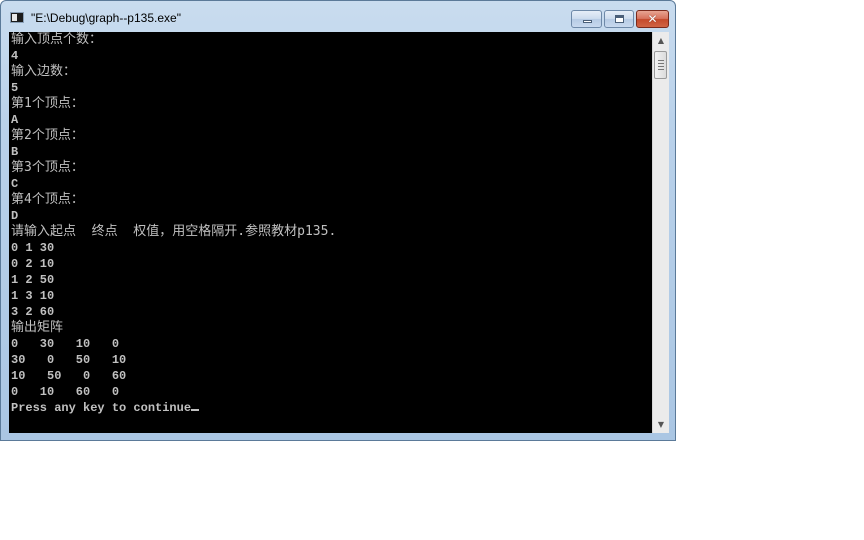 The image size is (864, 540). Describe the element at coordinates (47, 135) in the screenshot. I see `console-line: 第2个顶点：` at that location.